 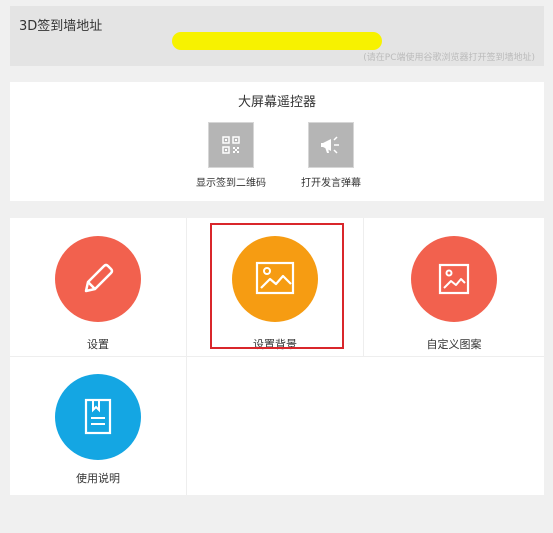 I want to click on user-guide-tile: 使用说明, so click(x=98, y=426).